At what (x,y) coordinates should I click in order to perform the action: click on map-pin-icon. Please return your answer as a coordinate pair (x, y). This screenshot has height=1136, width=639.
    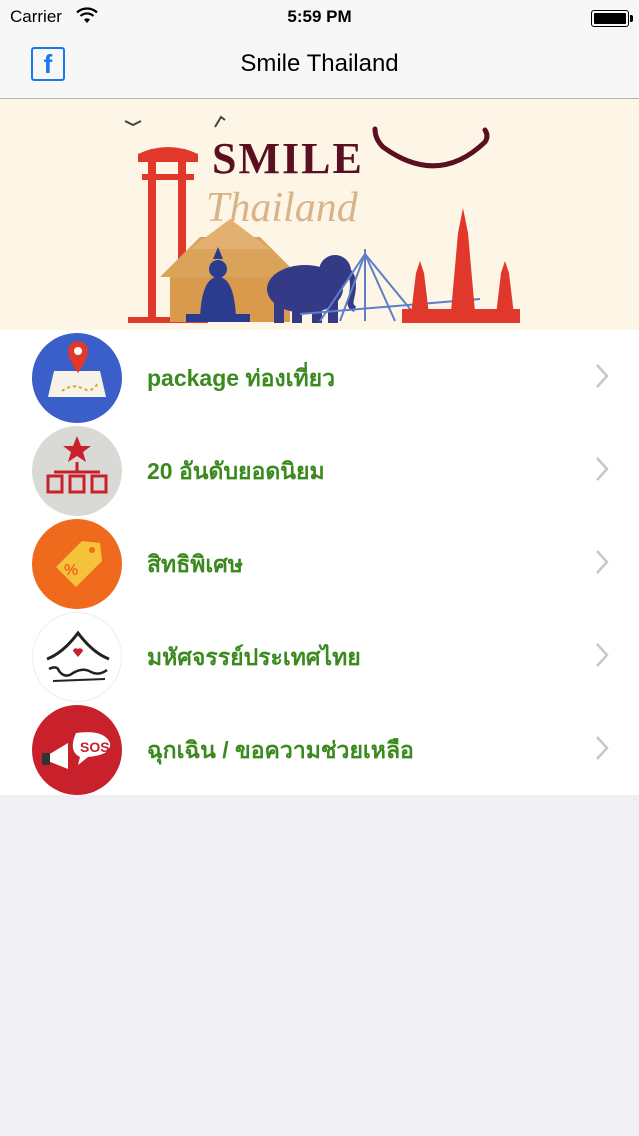
    Looking at the image, I should click on (77, 378).